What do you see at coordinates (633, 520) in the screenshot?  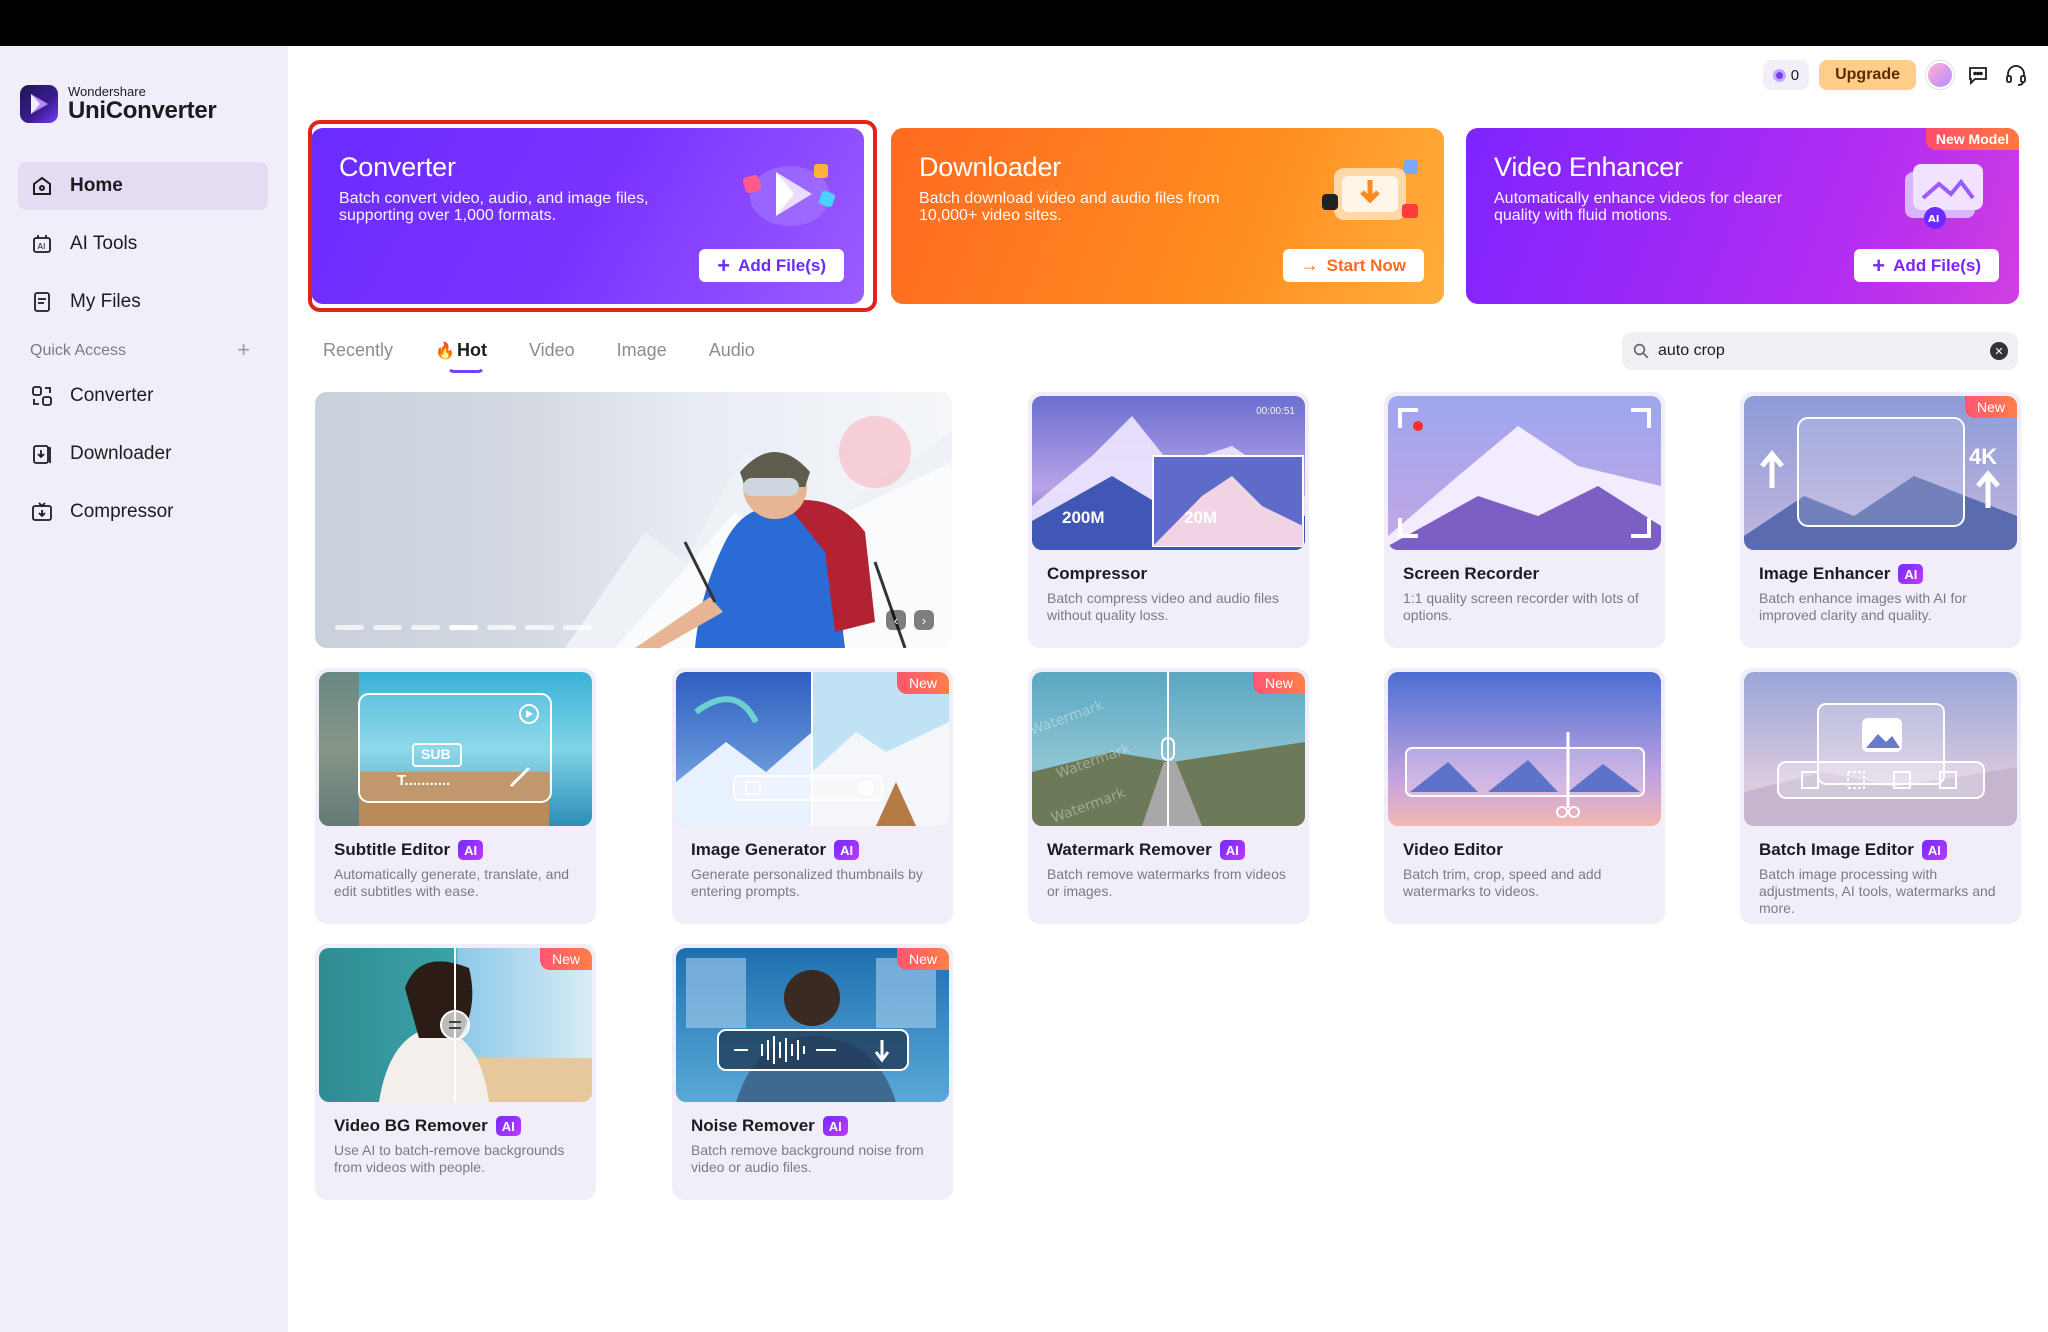 I see `promo-banner: ‹ ›` at bounding box center [633, 520].